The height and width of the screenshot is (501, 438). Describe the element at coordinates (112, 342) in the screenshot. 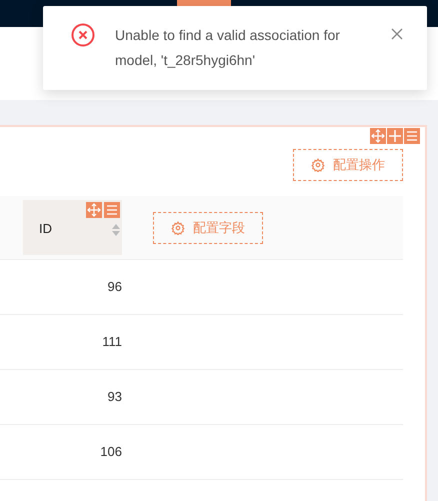

I see `table-cell-text: 111` at that location.